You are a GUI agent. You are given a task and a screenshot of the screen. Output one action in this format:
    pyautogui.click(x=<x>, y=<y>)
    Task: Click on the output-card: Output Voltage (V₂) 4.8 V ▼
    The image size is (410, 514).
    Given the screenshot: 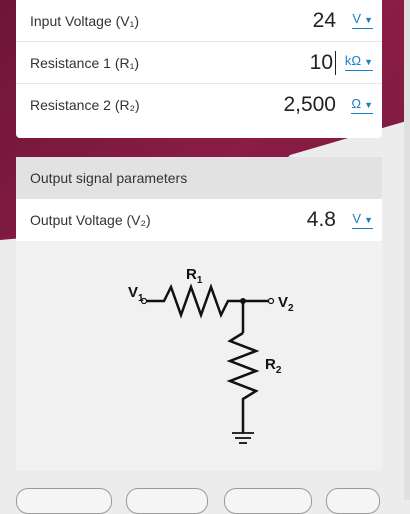 What is the action you would take?
    pyautogui.click(x=199, y=220)
    